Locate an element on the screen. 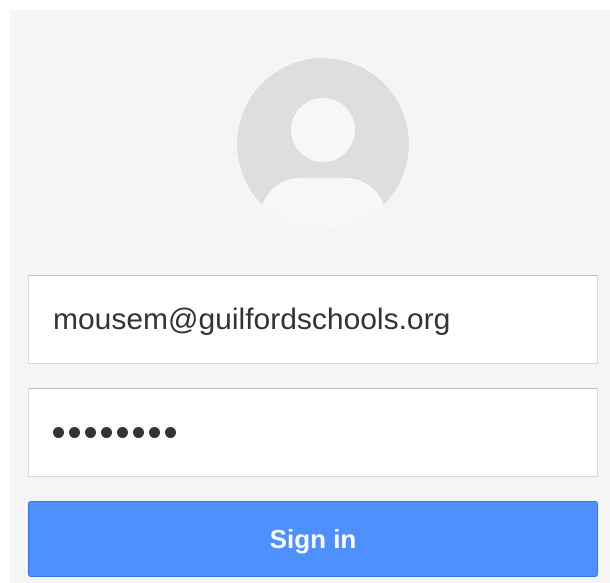 The height and width of the screenshot is (583, 610). email-value: mousem@guilfordschools.org is located at coordinates (252, 319).